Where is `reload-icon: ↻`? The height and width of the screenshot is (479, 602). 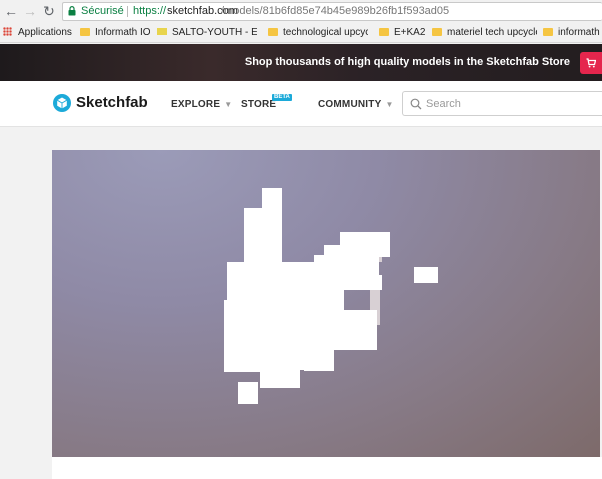
reload-icon: ↻ is located at coordinates (49, 11).